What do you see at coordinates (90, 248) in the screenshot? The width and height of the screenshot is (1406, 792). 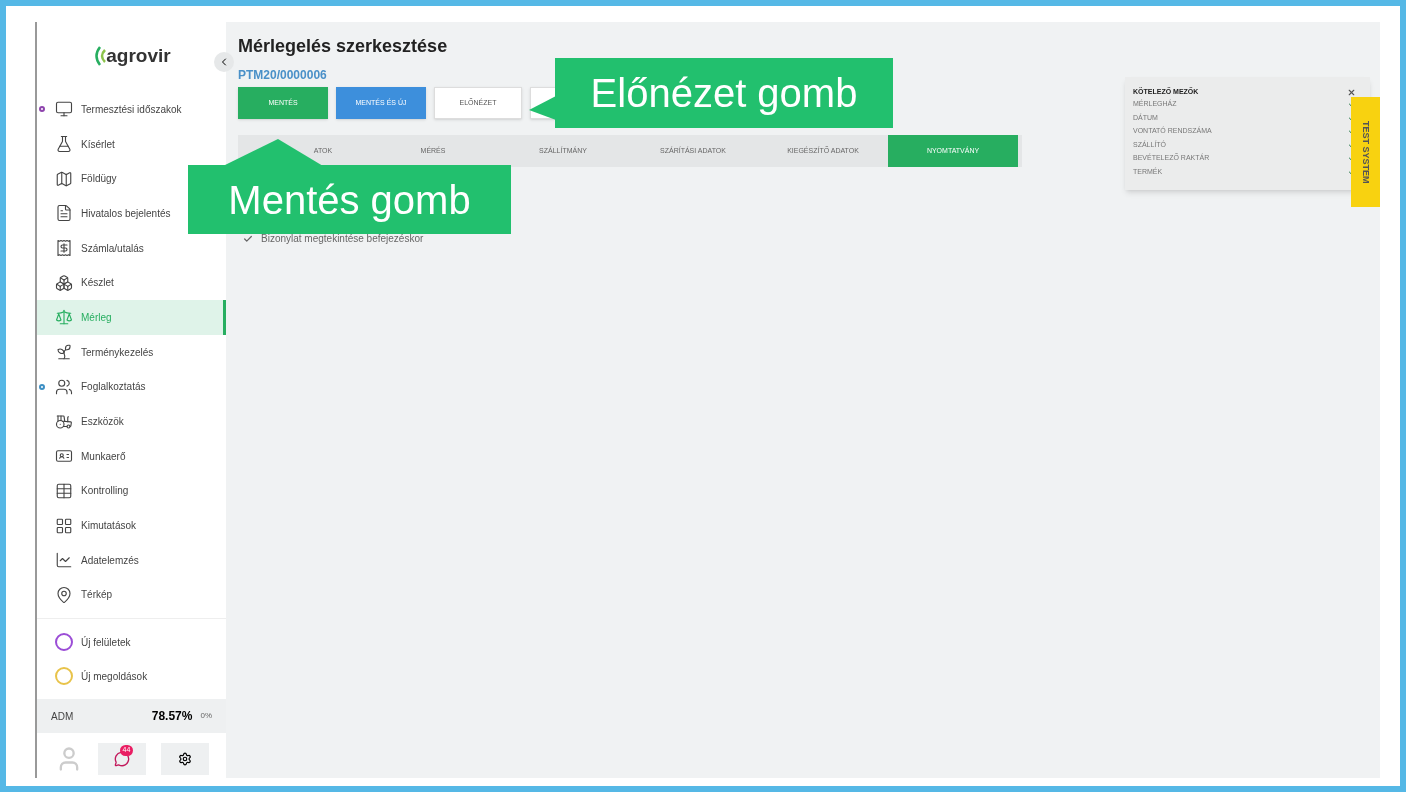 I see `sidebar-item: Számla/utalás` at bounding box center [90, 248].